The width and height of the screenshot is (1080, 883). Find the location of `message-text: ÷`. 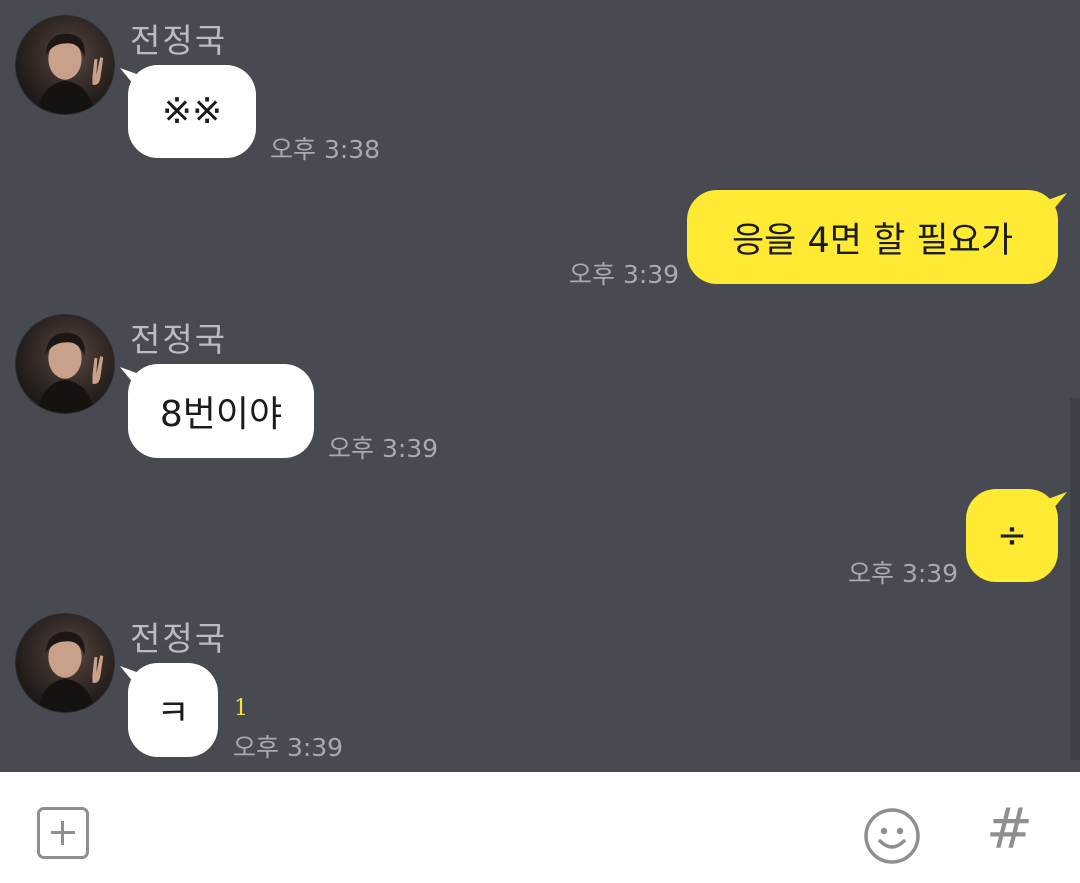

message-text: ÷ is located at coordinates (1012, 535).